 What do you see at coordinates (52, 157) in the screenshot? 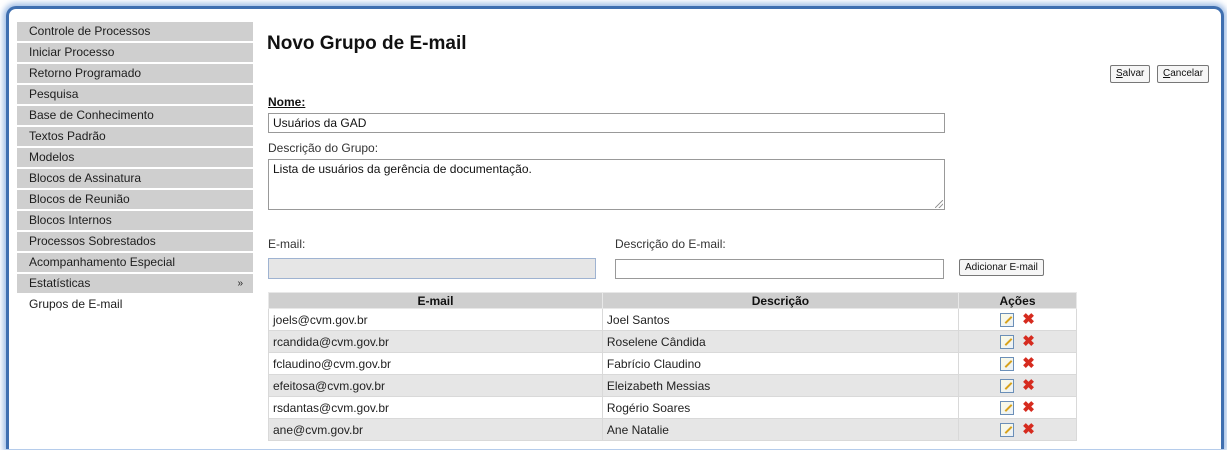
I see `sidebar-item-label: Modelos` at bounding box center [52, 157].